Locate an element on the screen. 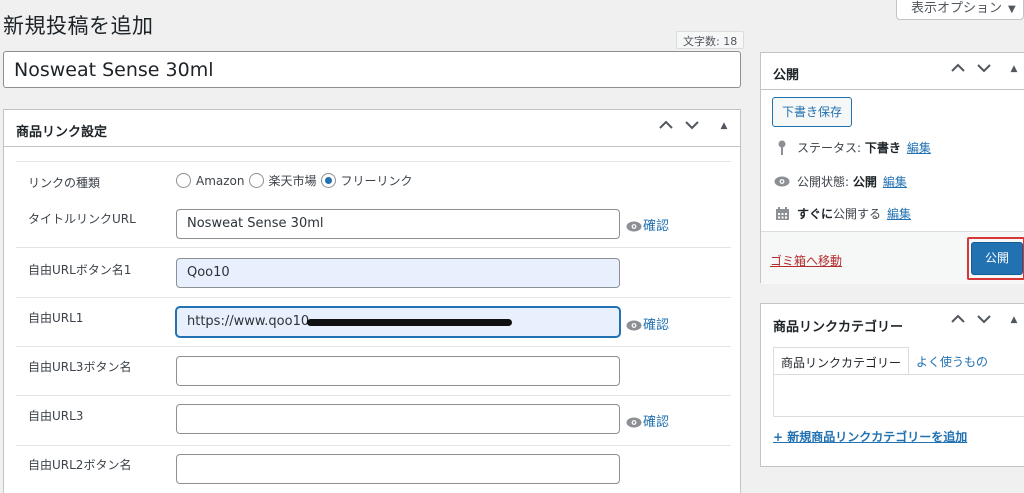  radio-amazon: Amazon is located at coordinates (210, 180).